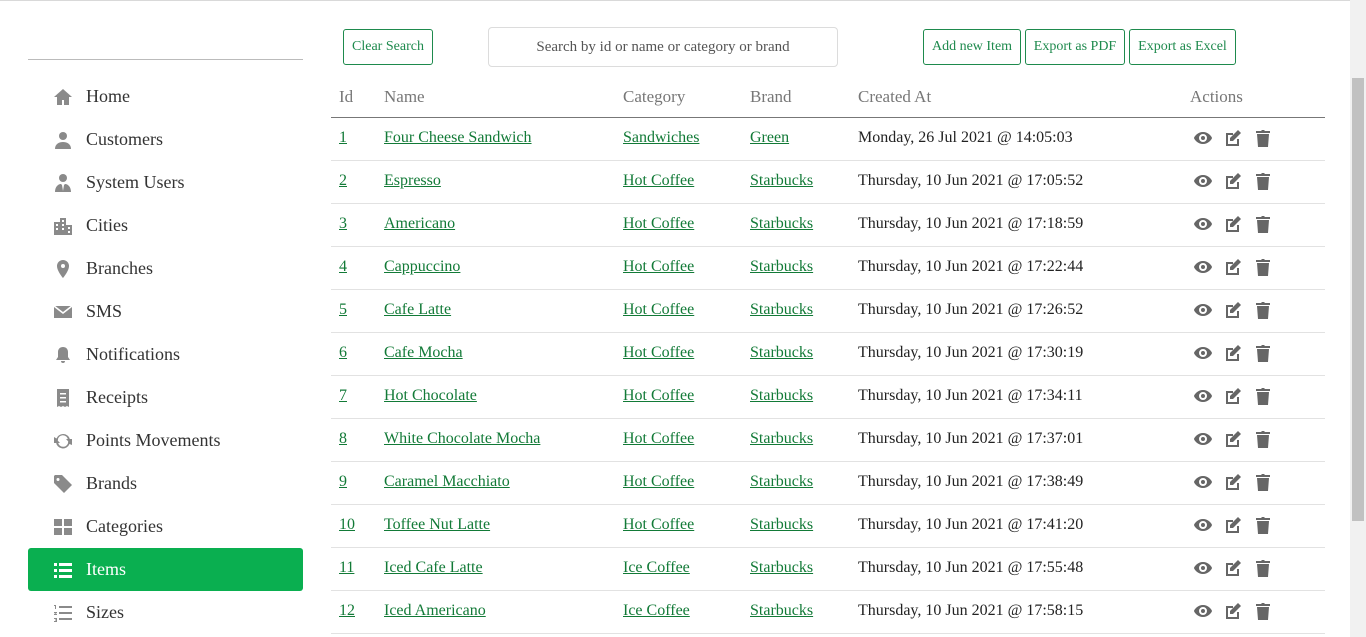 This screenshot has width=1366, height=637. What do you see at coordinates (447, 482) in the screenshot?
I see `item-name-link: Caramel Macchiato` at bounding box center [447, 482].